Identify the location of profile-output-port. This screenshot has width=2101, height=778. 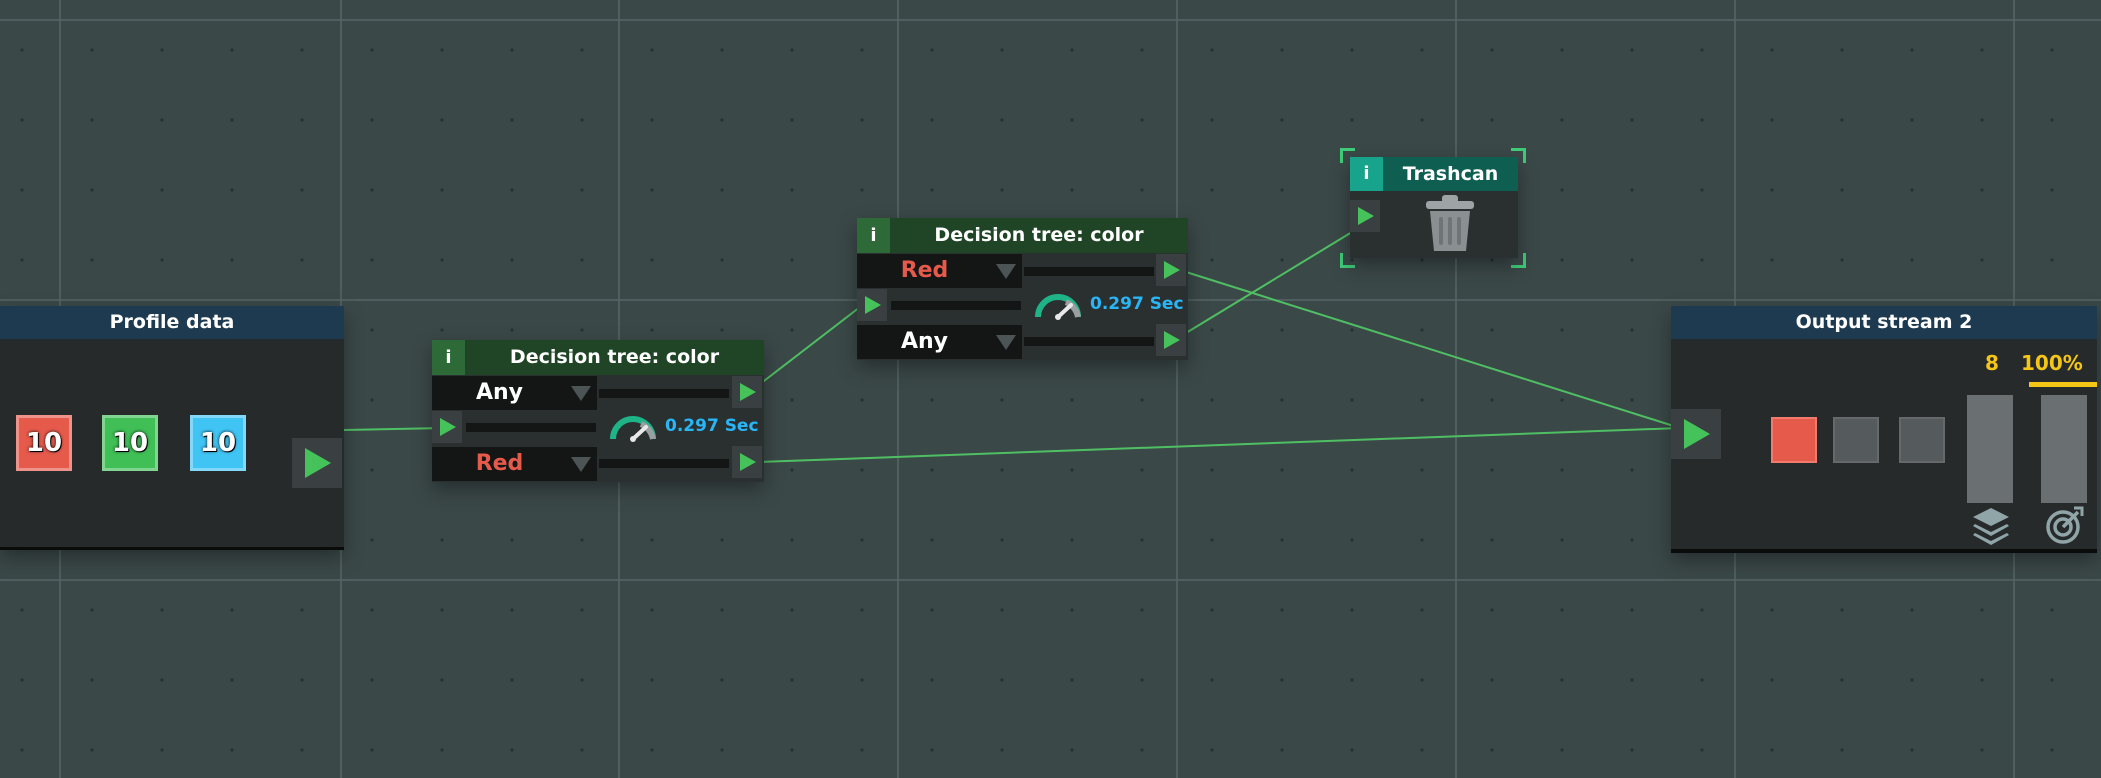
(317, 463).